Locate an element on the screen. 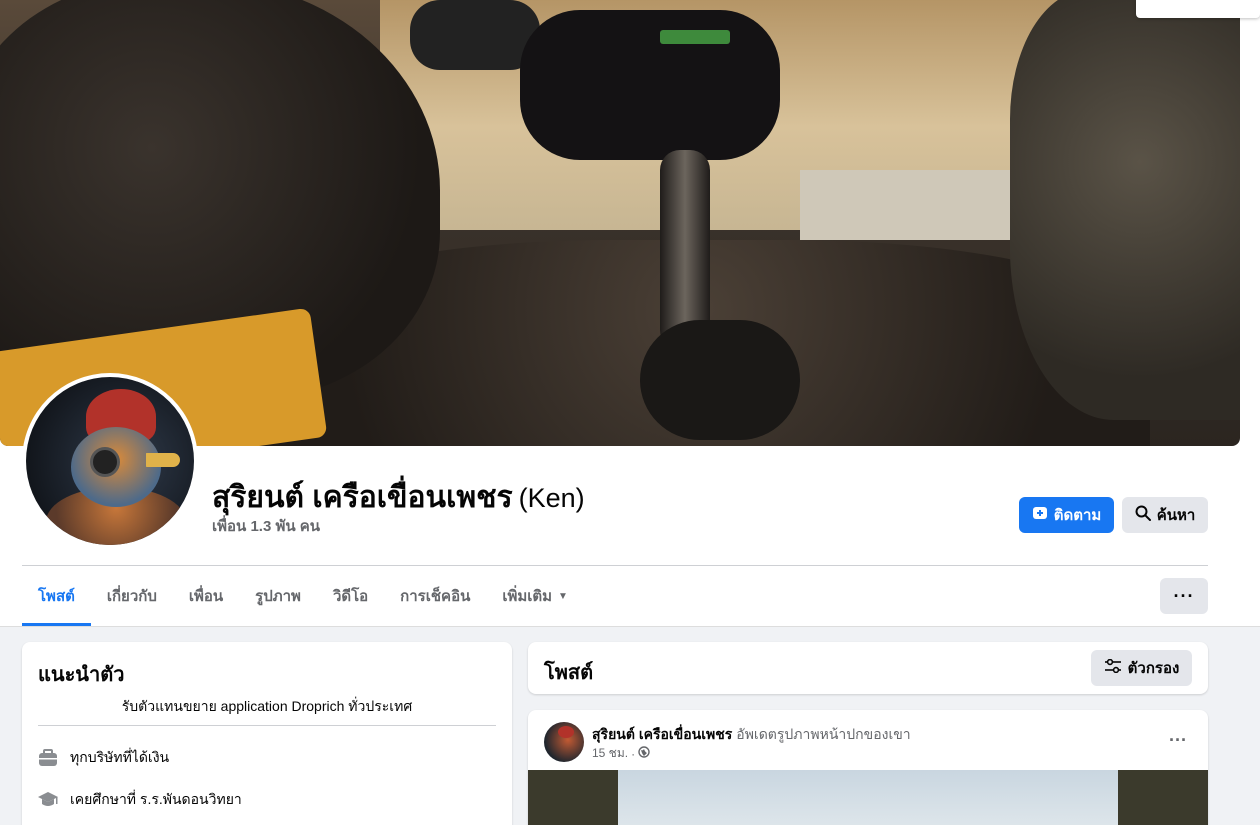 This screenshot has width=1260, height=825. filter-button: ตัวกรอง is located at coordinates (1141, 668).